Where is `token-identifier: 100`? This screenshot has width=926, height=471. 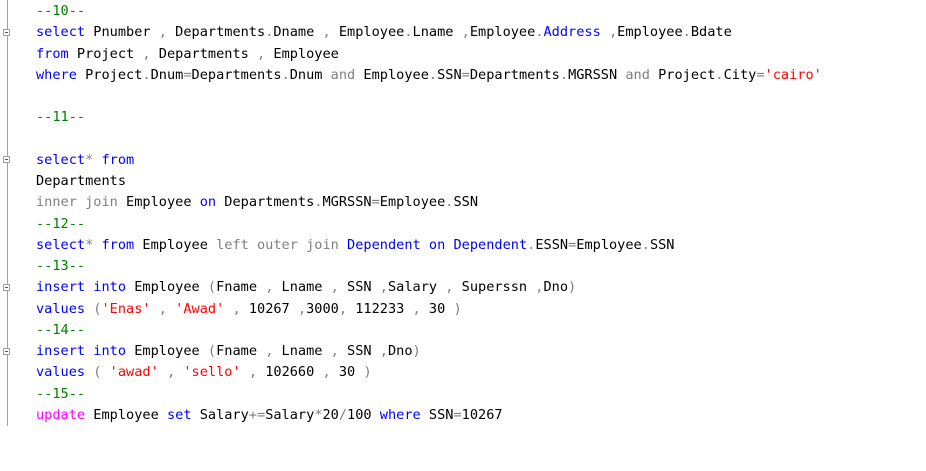
token-identifier: 100 is located at coordinates (363, 414).